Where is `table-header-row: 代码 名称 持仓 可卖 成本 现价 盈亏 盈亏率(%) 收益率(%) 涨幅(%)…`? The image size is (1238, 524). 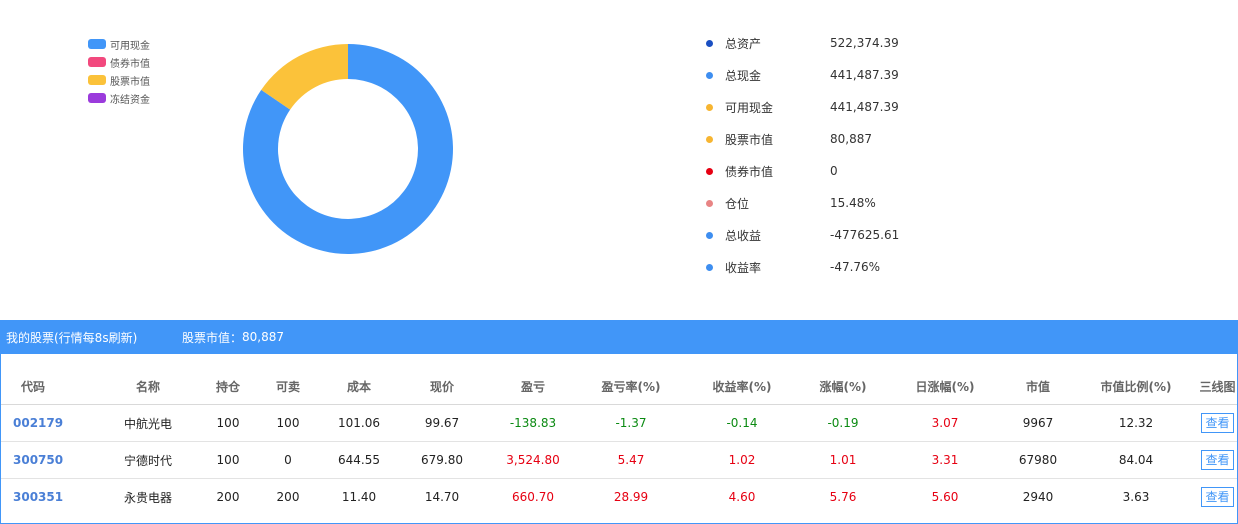 table-header-row: 代码 名称 持仓 可卖 成本 现价 盈亏 盈亏率(%) 收益率(%) 涨幅(%)… is located at coordinates (619, 386).